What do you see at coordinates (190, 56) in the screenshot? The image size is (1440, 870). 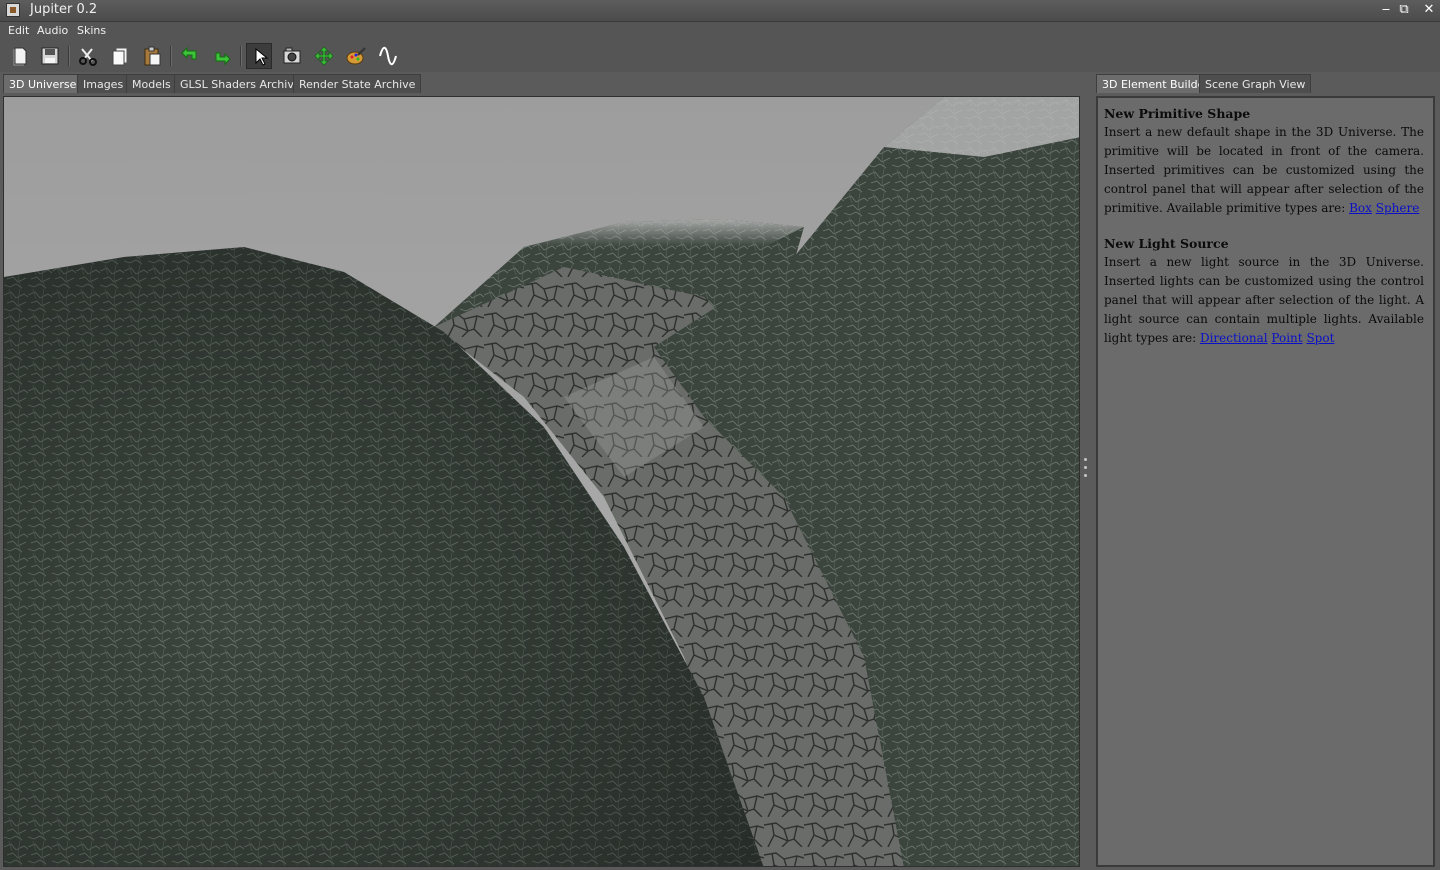 I see `undo-icon` at bounding box center [190, 56].